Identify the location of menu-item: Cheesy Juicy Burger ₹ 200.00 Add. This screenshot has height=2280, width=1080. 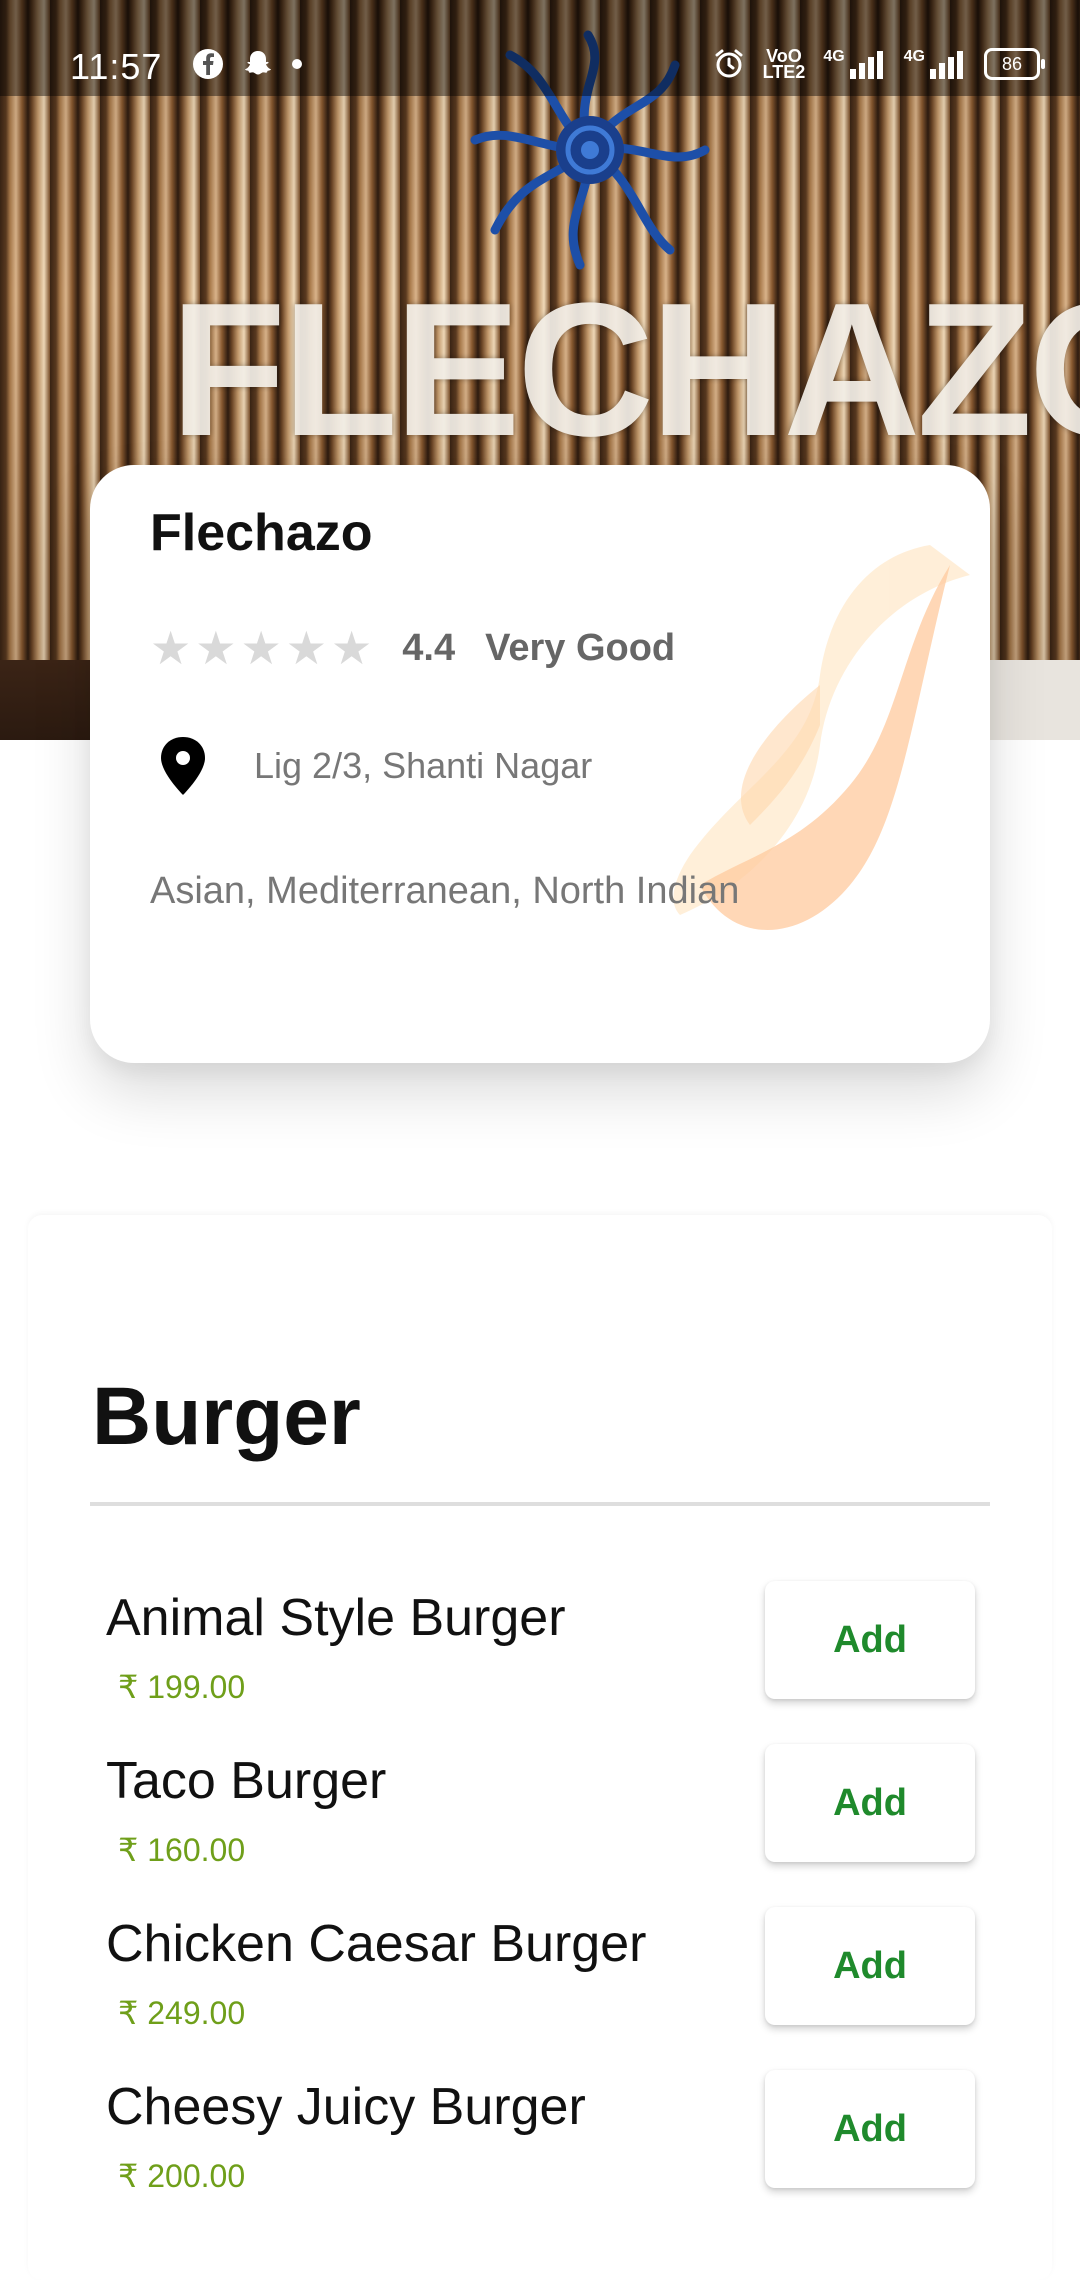
(540, 2155).